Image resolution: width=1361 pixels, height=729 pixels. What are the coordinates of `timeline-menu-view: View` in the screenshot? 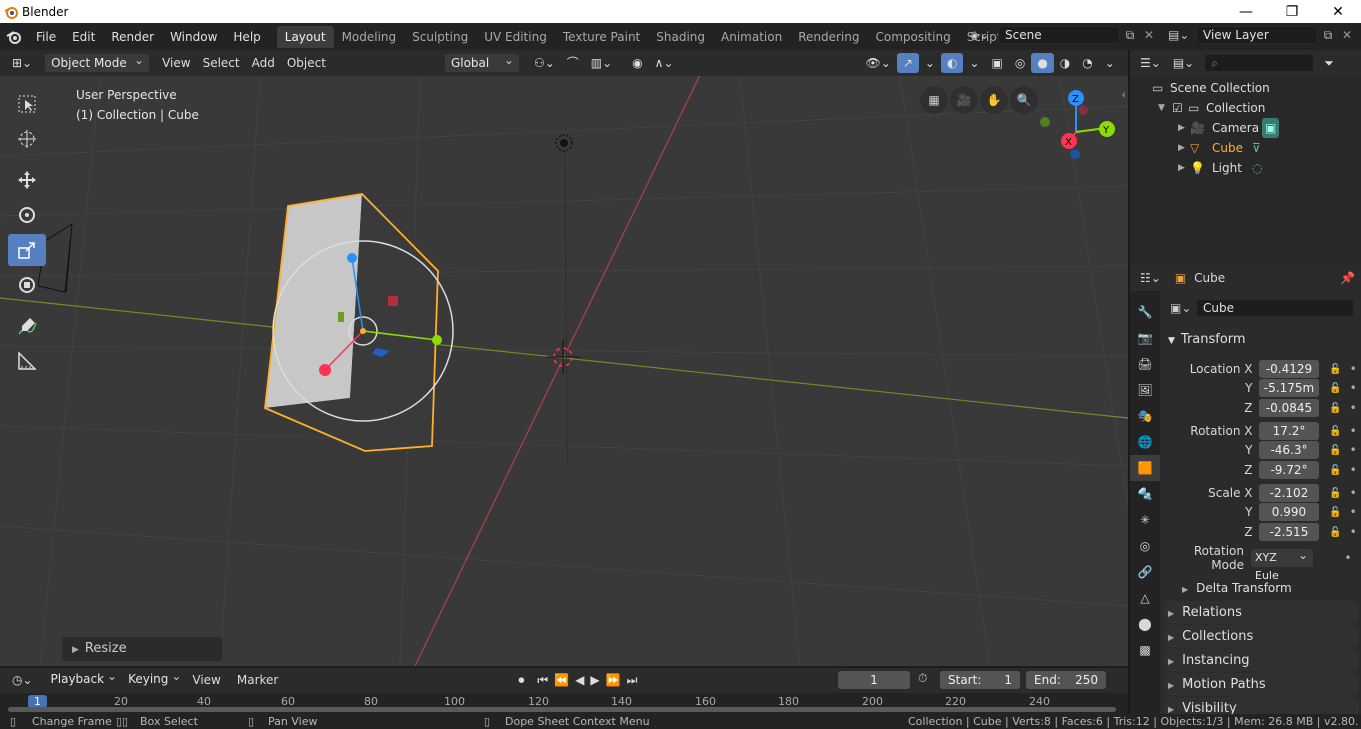 It's located at (206, 680).